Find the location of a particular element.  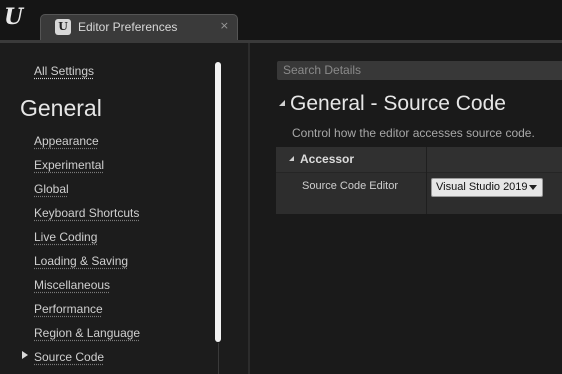

sidebar-item-live-coding: Live Coding is located at coordinates (65, 237).